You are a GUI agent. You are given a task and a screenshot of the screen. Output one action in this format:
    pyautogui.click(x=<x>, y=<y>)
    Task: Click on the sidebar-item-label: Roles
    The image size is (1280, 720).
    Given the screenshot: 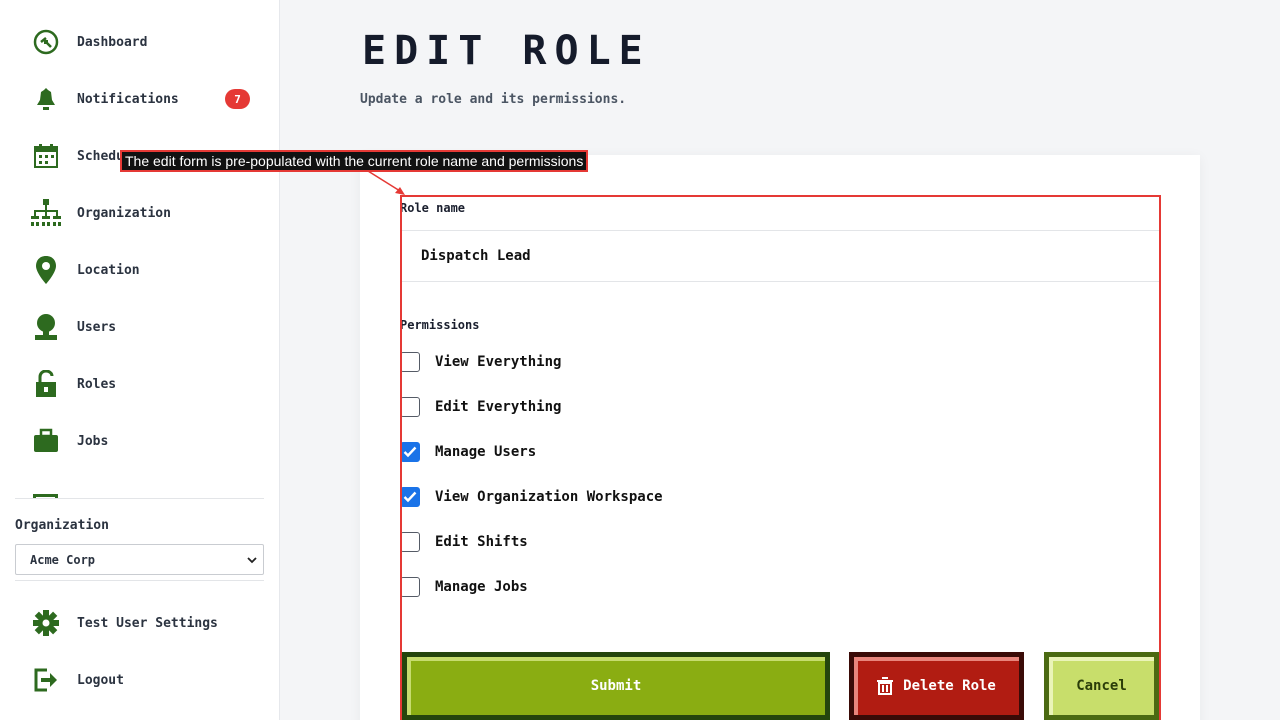 What is the action you would take?
    pyautogui.click(x=97, y=384)
    